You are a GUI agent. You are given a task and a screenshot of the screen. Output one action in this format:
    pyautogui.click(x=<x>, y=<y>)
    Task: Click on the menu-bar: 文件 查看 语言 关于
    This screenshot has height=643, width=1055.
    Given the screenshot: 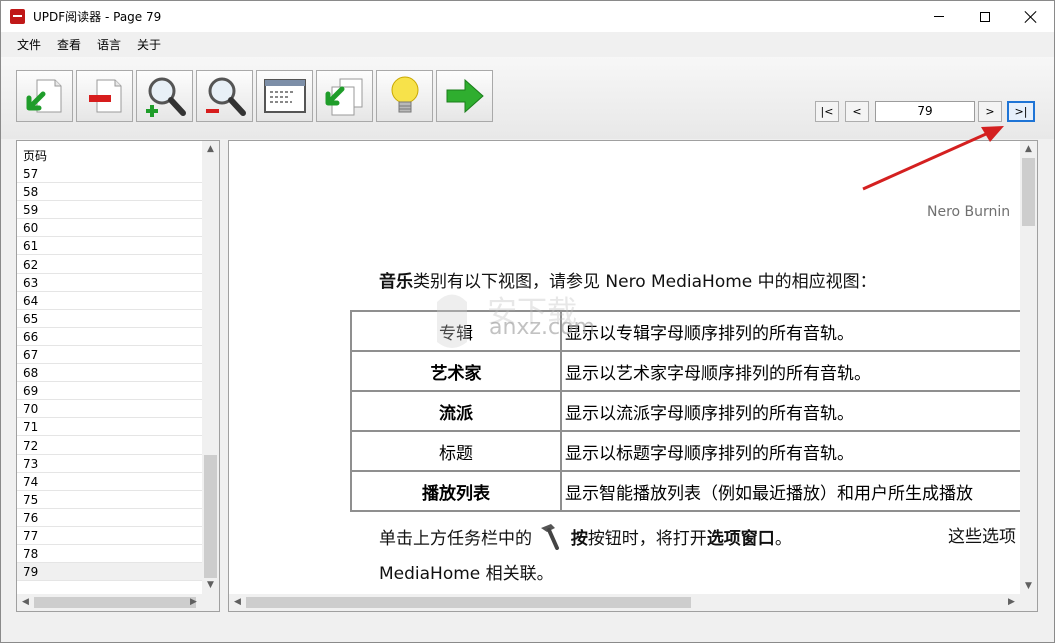 What is the action you would take?
    pyautogui.click(x=527, y=44)
    